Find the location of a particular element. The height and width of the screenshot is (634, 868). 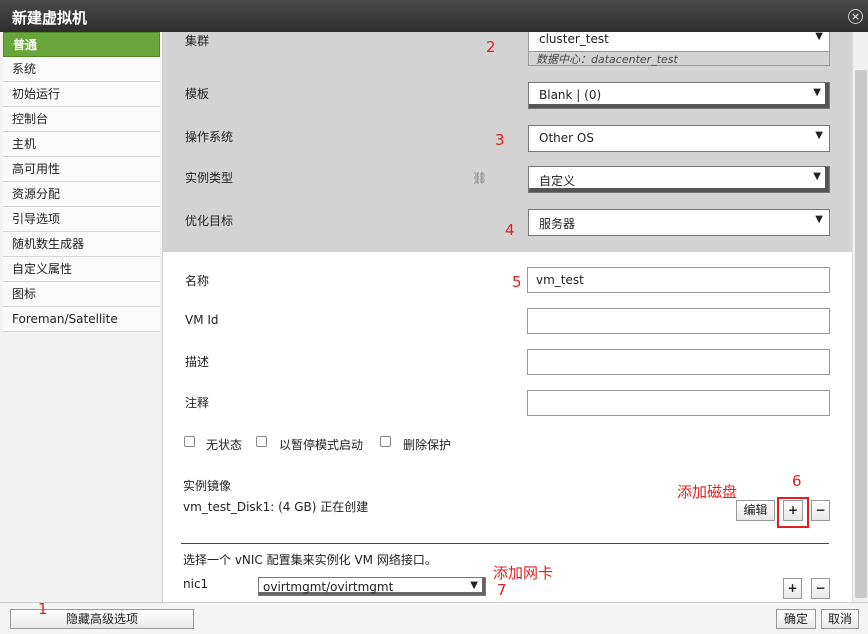

annotation-3: 3 is located at coordinates (500, 140).